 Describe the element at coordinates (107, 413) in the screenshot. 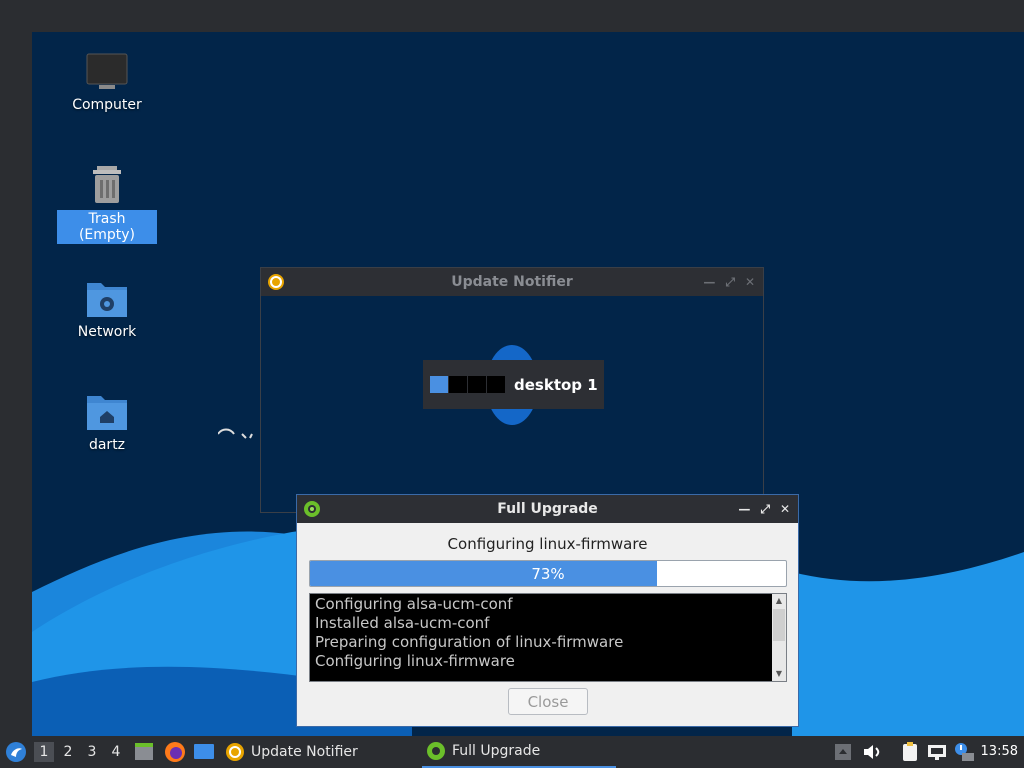

I see `home-folder-icon` at that location.